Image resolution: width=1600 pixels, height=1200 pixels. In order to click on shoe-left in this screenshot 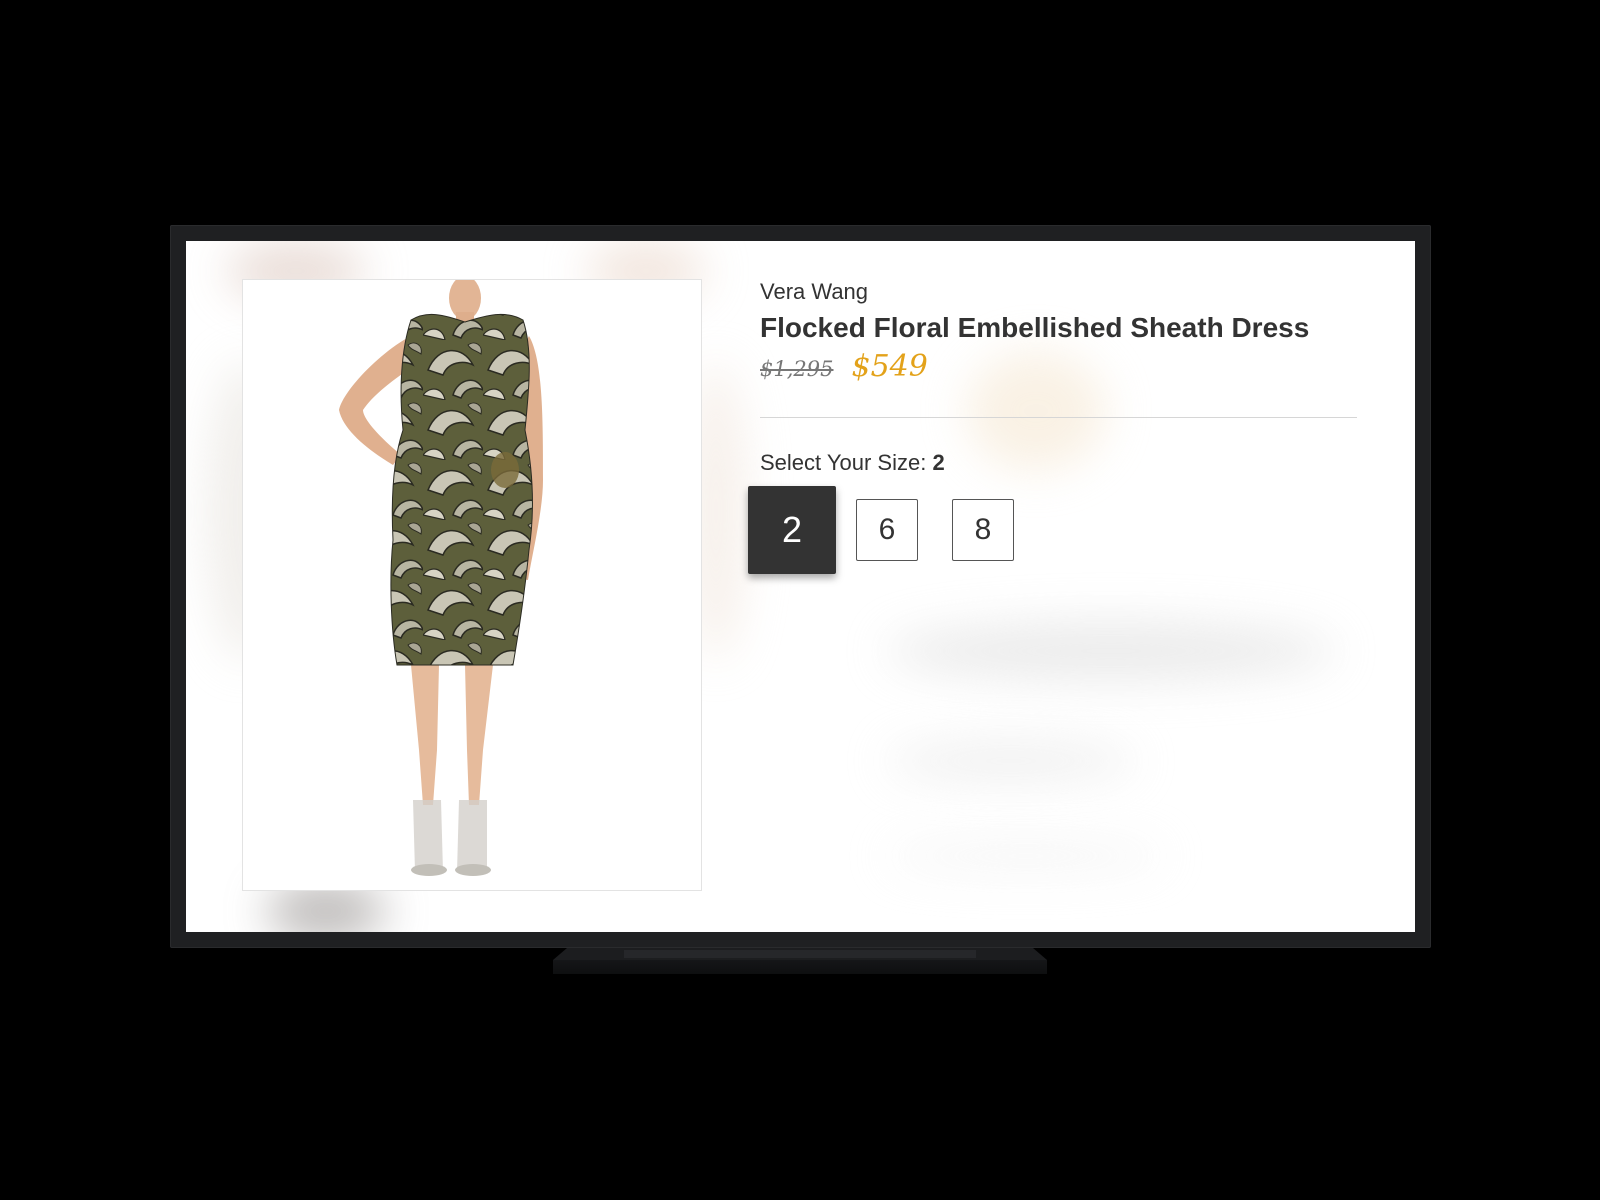, I will do `click(428, 836)`.